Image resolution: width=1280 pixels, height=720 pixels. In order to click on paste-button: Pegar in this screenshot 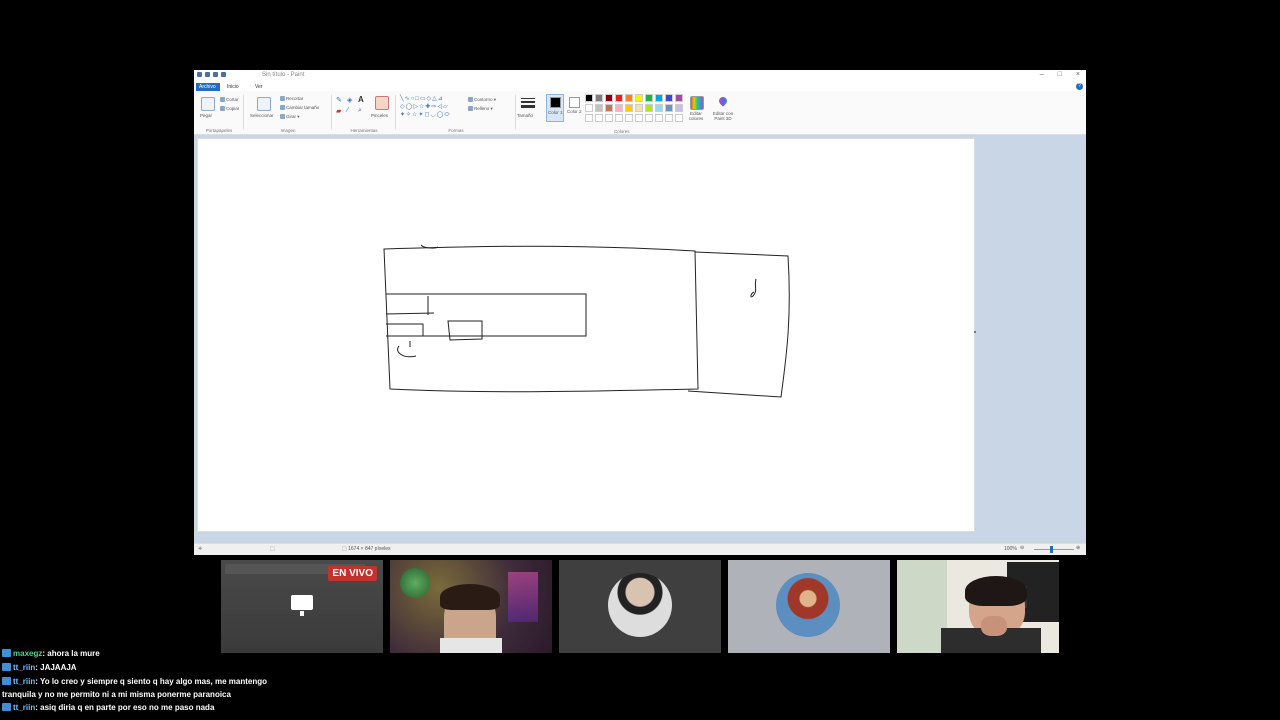, I will do `click(206, 115)`.